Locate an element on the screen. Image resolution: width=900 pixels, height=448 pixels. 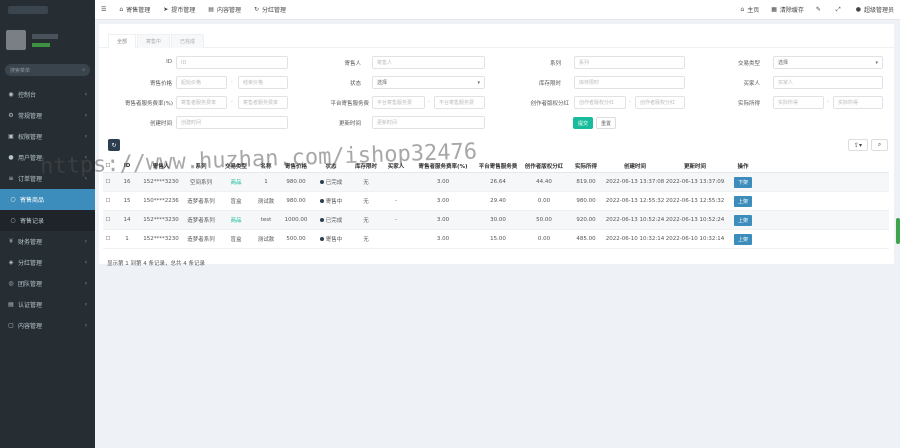
sidebar-item-11: ▢ 内容管理 ‹ is located at coordinates (47, 325).